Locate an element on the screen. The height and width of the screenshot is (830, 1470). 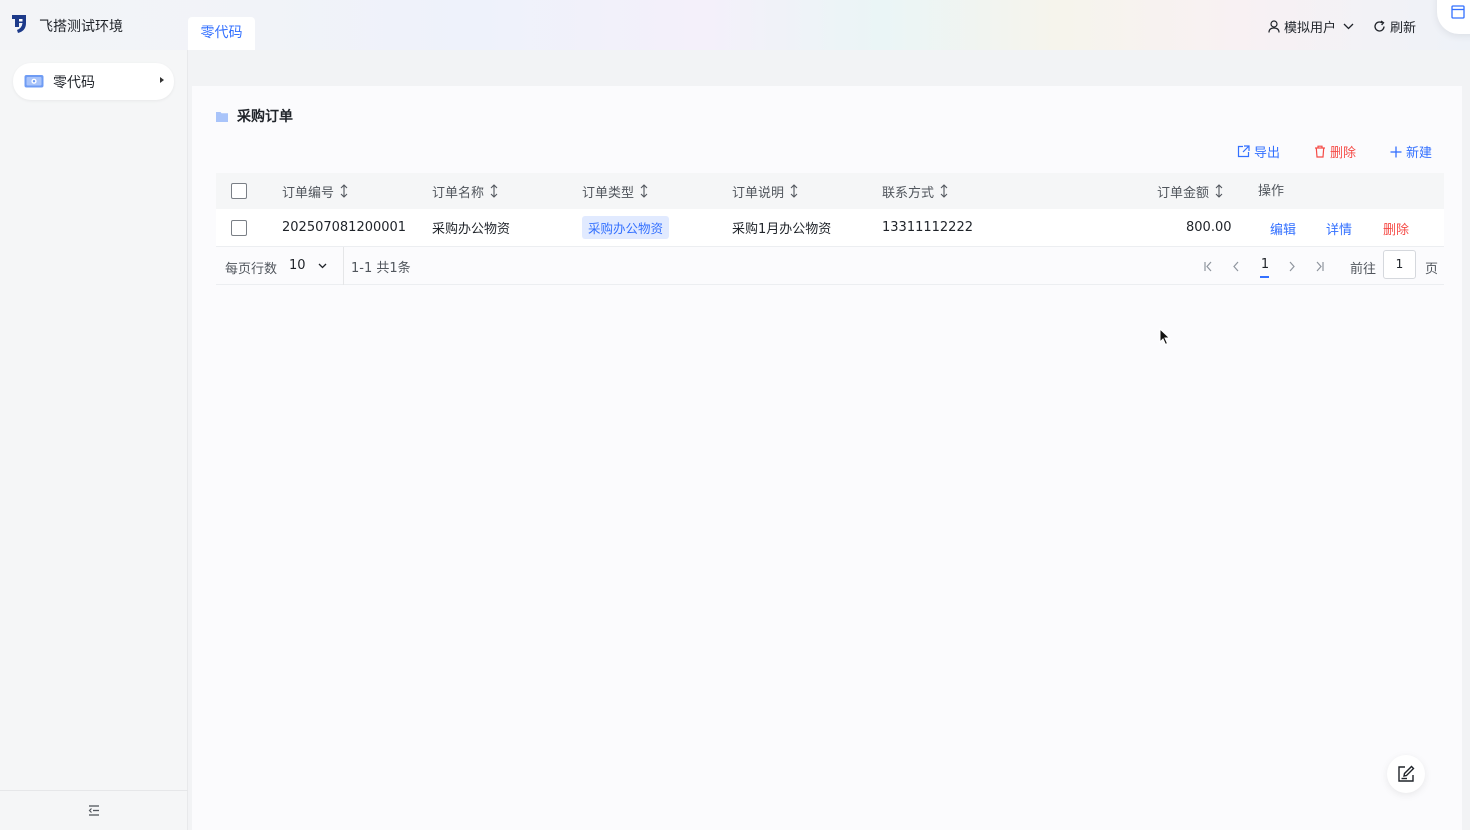
trash-icon is located at coordinates (1319, 151).